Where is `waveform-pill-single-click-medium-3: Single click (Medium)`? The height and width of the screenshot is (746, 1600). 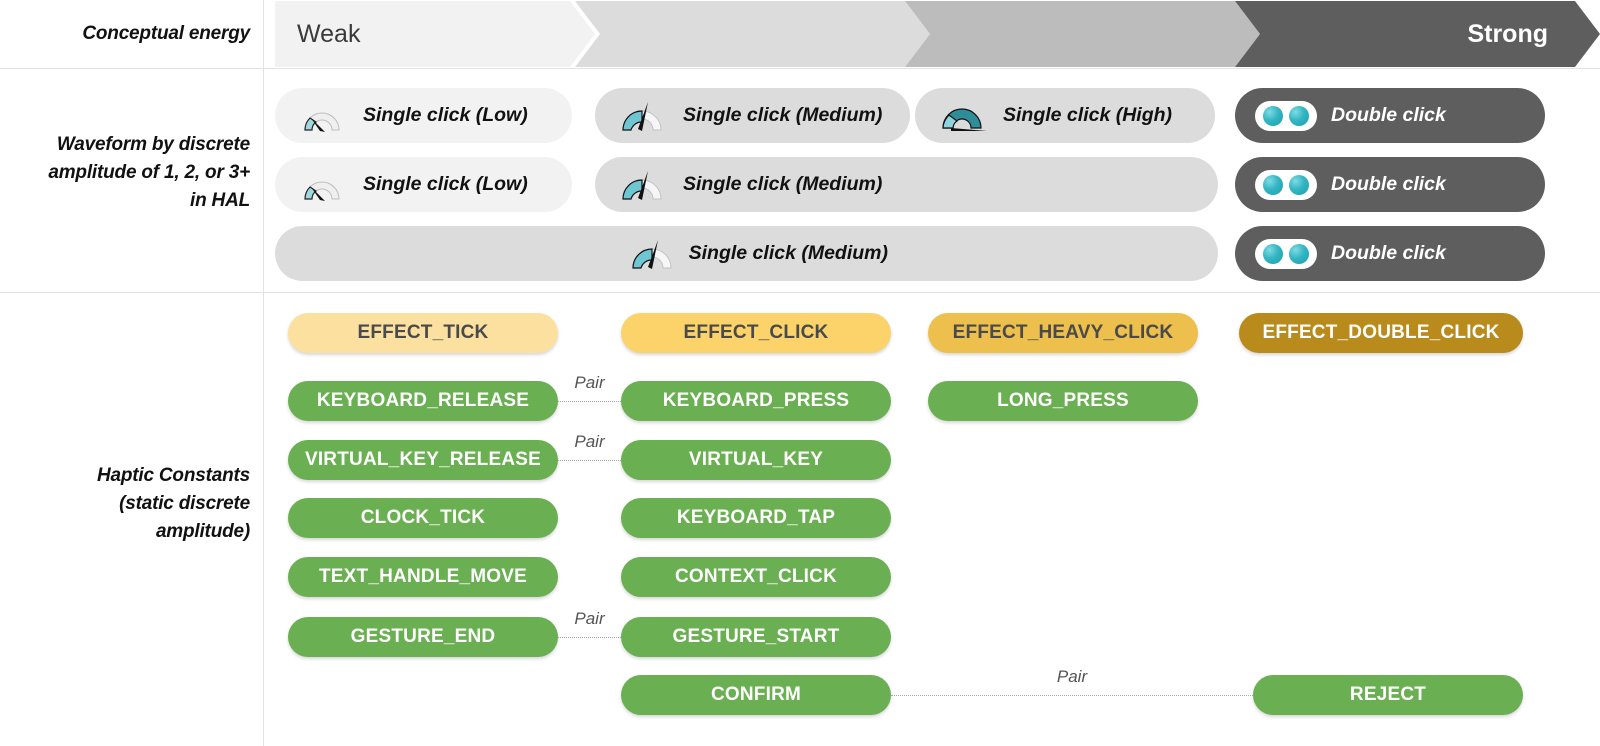 waveform-pill-single-click-medium-3: Single click (Medium) is located at coordinates (746, 253).